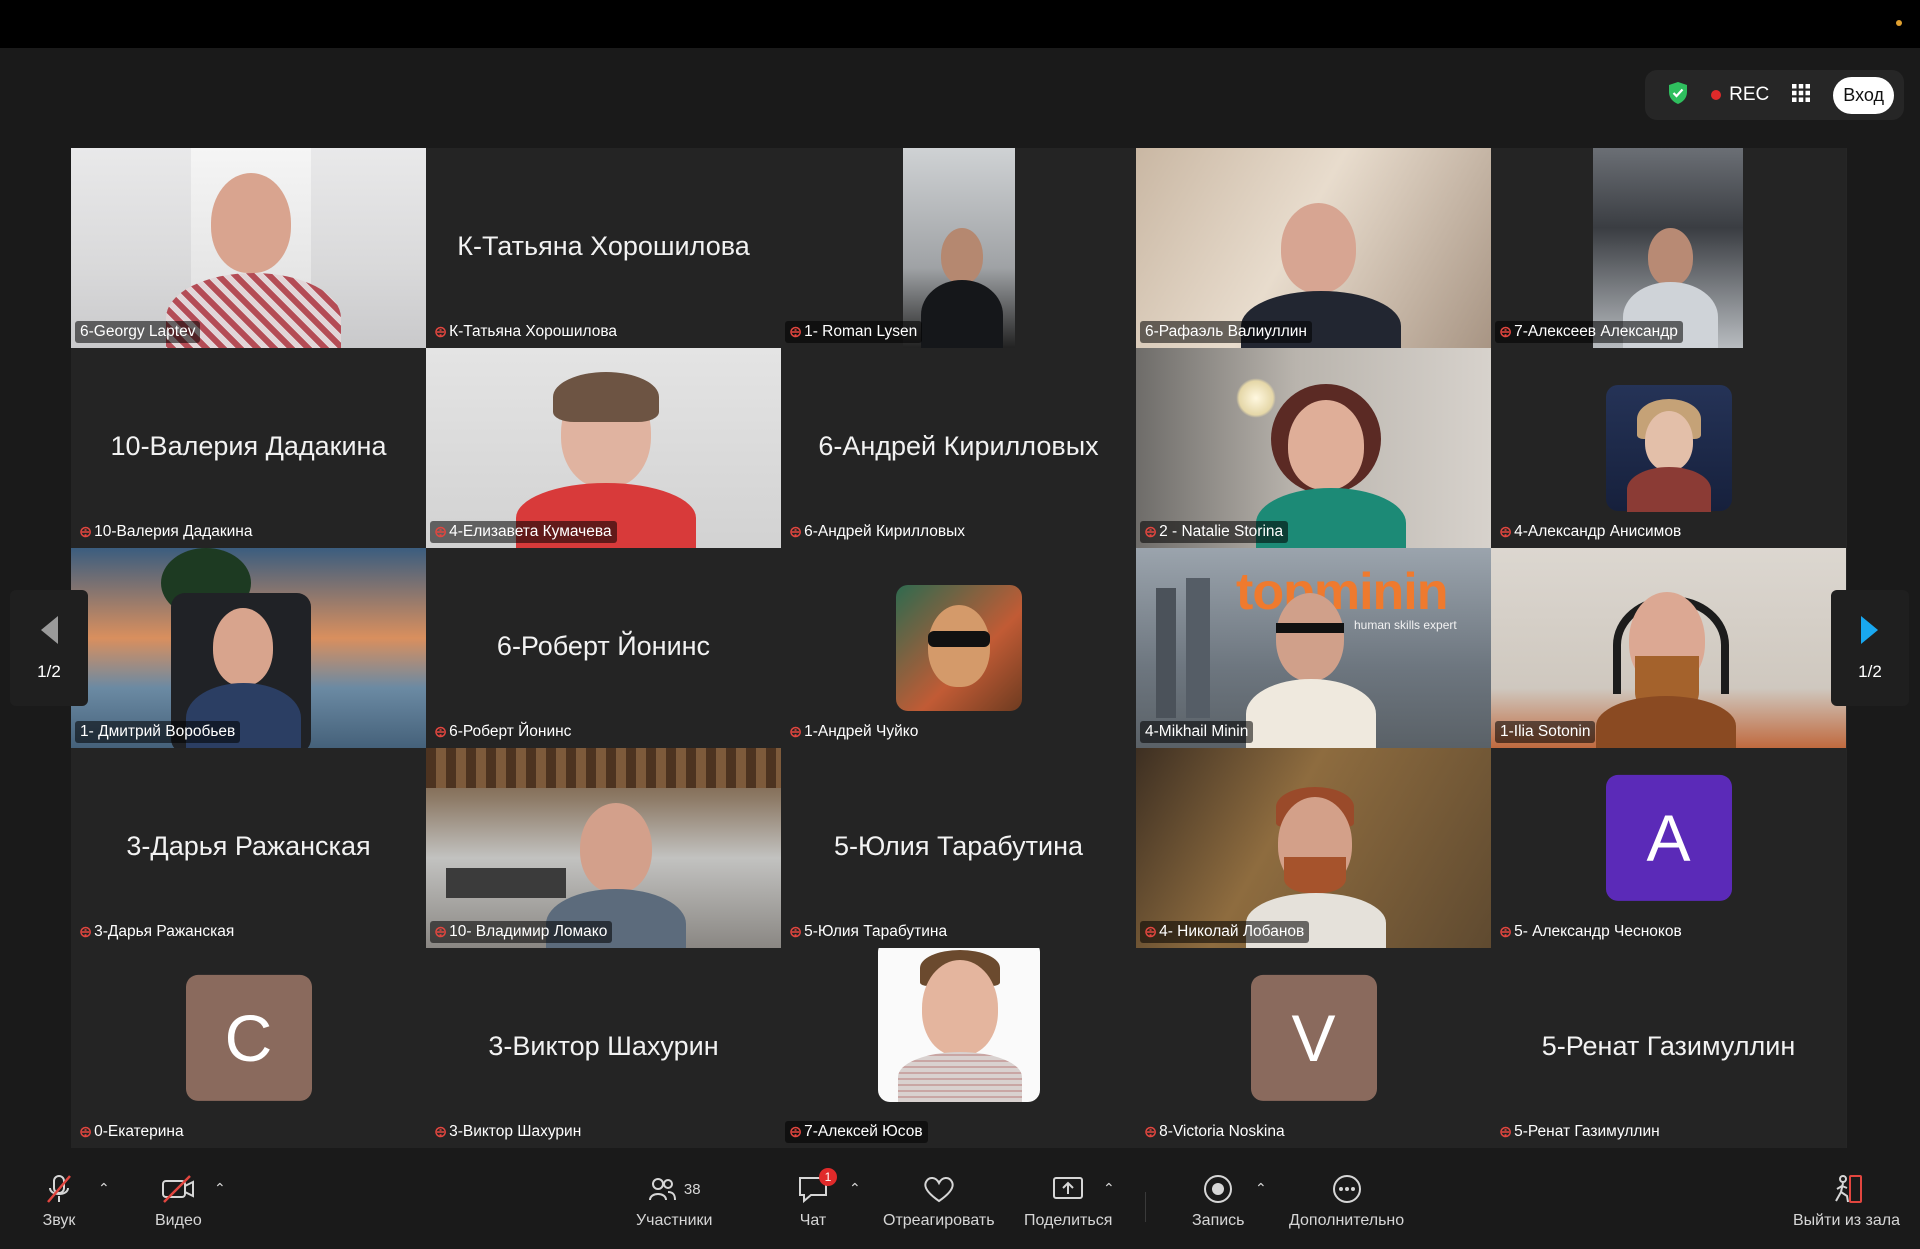 The height and width of the screenshot is (1249, 1920). Describe the element at coordinates (49, 630) in the screenshot. I see `left-arrow-icon` at that location.